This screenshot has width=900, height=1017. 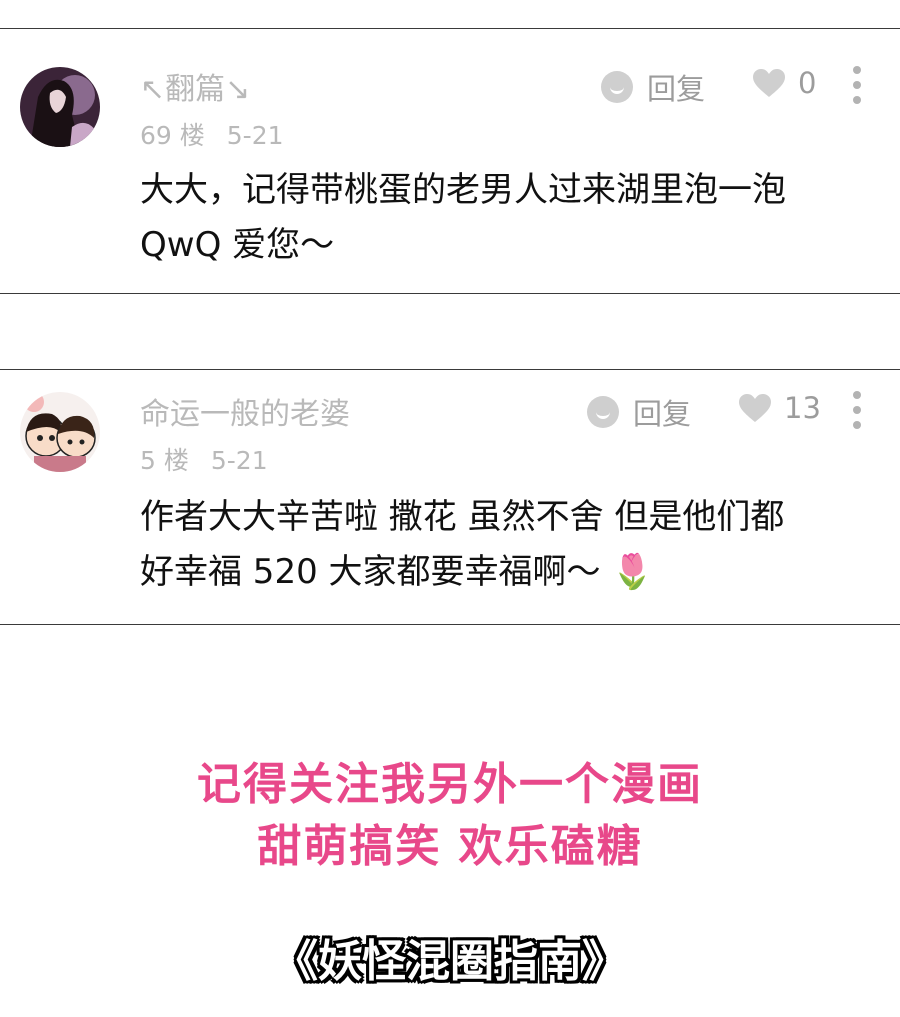 What do you see at coordinates (510, 545) in the screenshot?
I see `comment-text: 作者大大辛苦啦 撒花 虽然不舍 但是他们都 好幸福 520 大家都要幸福啊～ 🌷` at bounding box center [510, 545].